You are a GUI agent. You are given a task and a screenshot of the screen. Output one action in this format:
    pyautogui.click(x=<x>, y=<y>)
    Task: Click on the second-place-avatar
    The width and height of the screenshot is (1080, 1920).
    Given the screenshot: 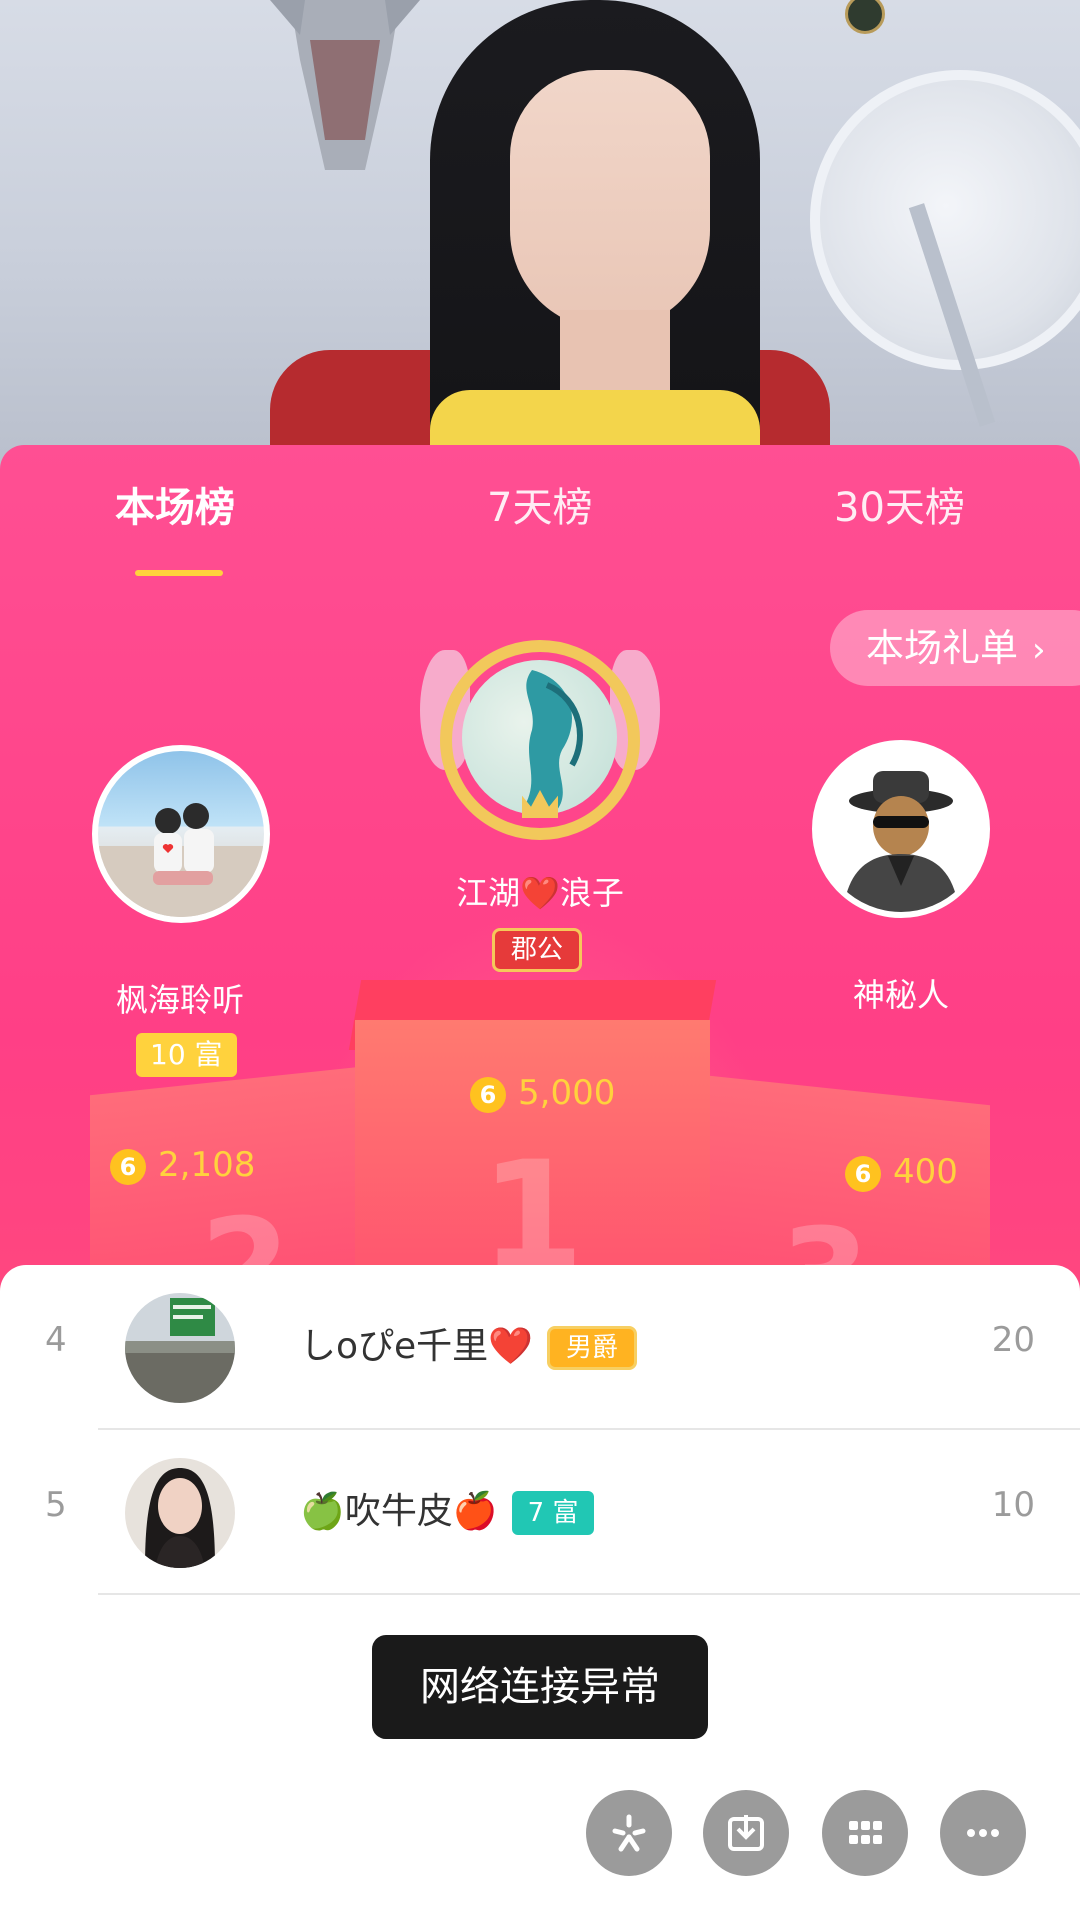 What is the action you would take?
    pyautogui.click(x=181, y=834)
    